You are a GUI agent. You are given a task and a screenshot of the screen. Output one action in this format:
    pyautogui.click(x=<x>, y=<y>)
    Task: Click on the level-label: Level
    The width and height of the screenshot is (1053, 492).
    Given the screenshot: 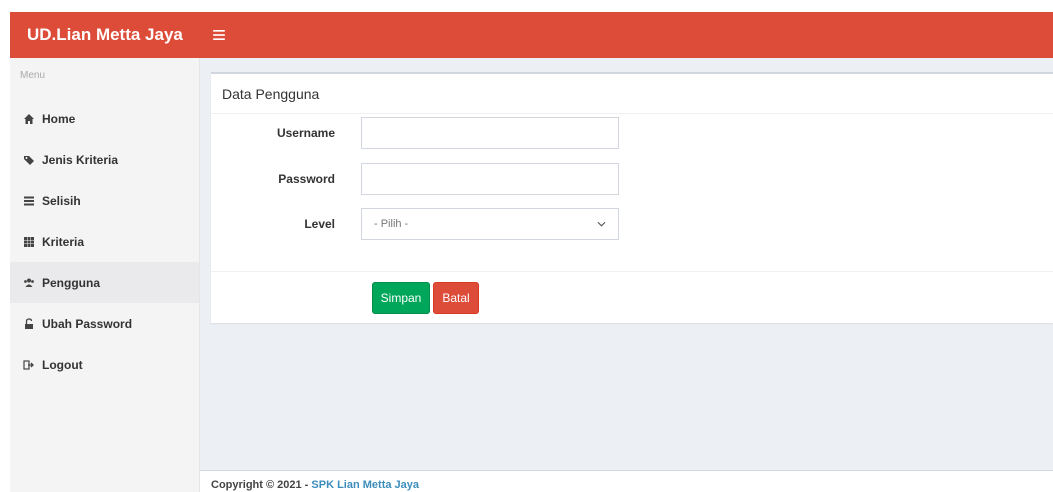 What is the action you would take?
    pyautogui.click(x=319, y=224)
    